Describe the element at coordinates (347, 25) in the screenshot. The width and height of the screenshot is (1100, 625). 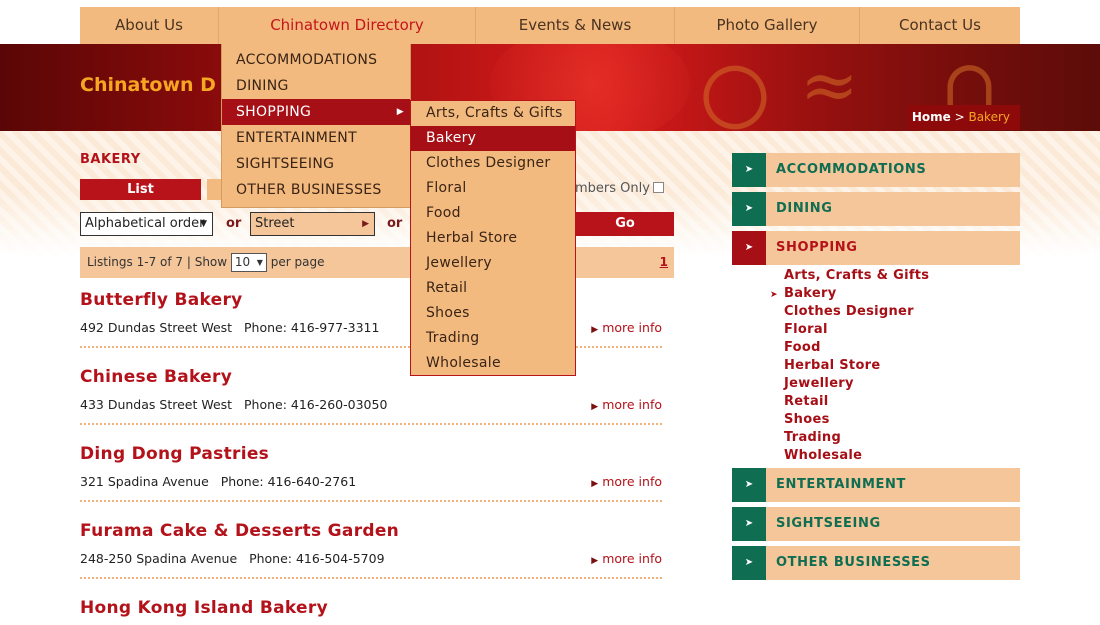
I see `nav-chinatown-directory: Chinatown Directory` at that location.